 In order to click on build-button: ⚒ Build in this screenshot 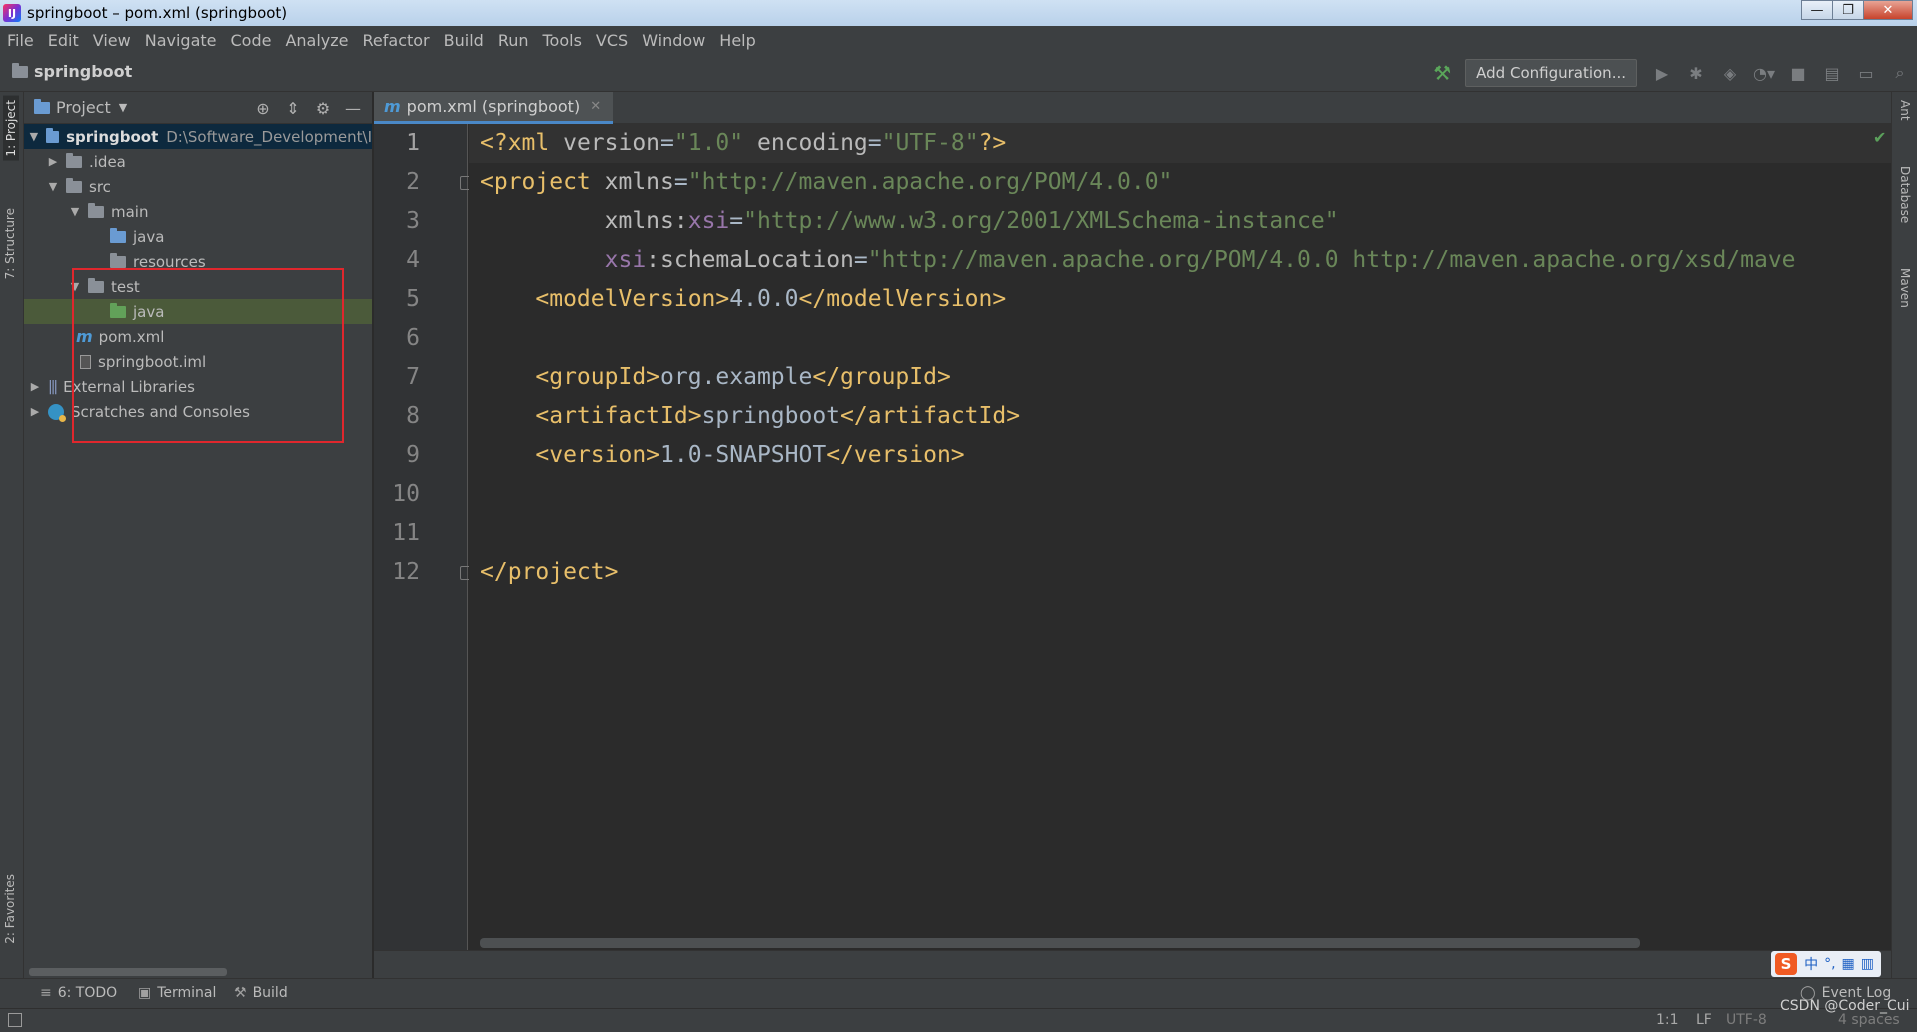, I will do `click(261, 993)`.